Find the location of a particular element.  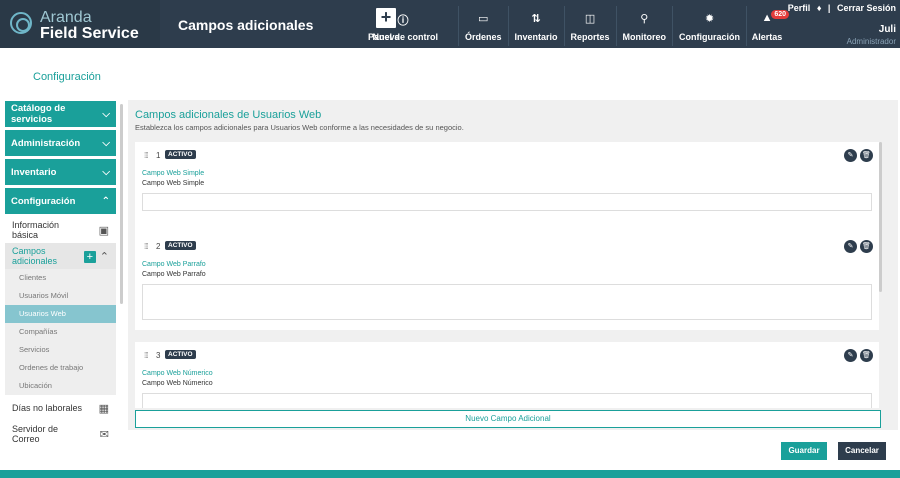

sidebar-child-companias: Compañías is located at coordinates (60, 332).